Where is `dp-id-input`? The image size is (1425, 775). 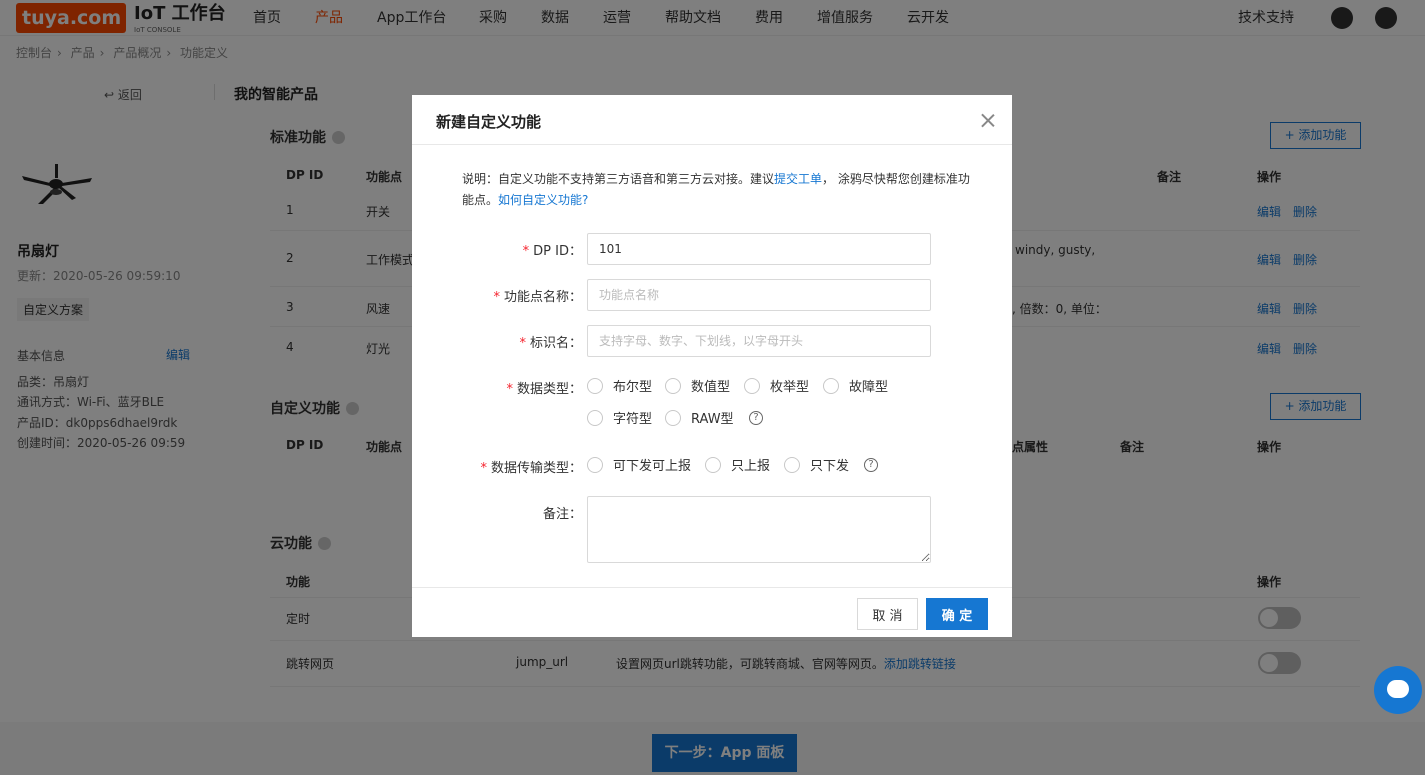 dp-id-input is located at coordinates (759, 249).